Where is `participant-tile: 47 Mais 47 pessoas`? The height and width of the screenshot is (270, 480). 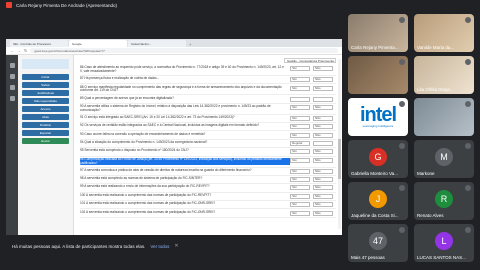 participant-tile: 47 Mais 47 pessoas is located at coordinates (378, 243).